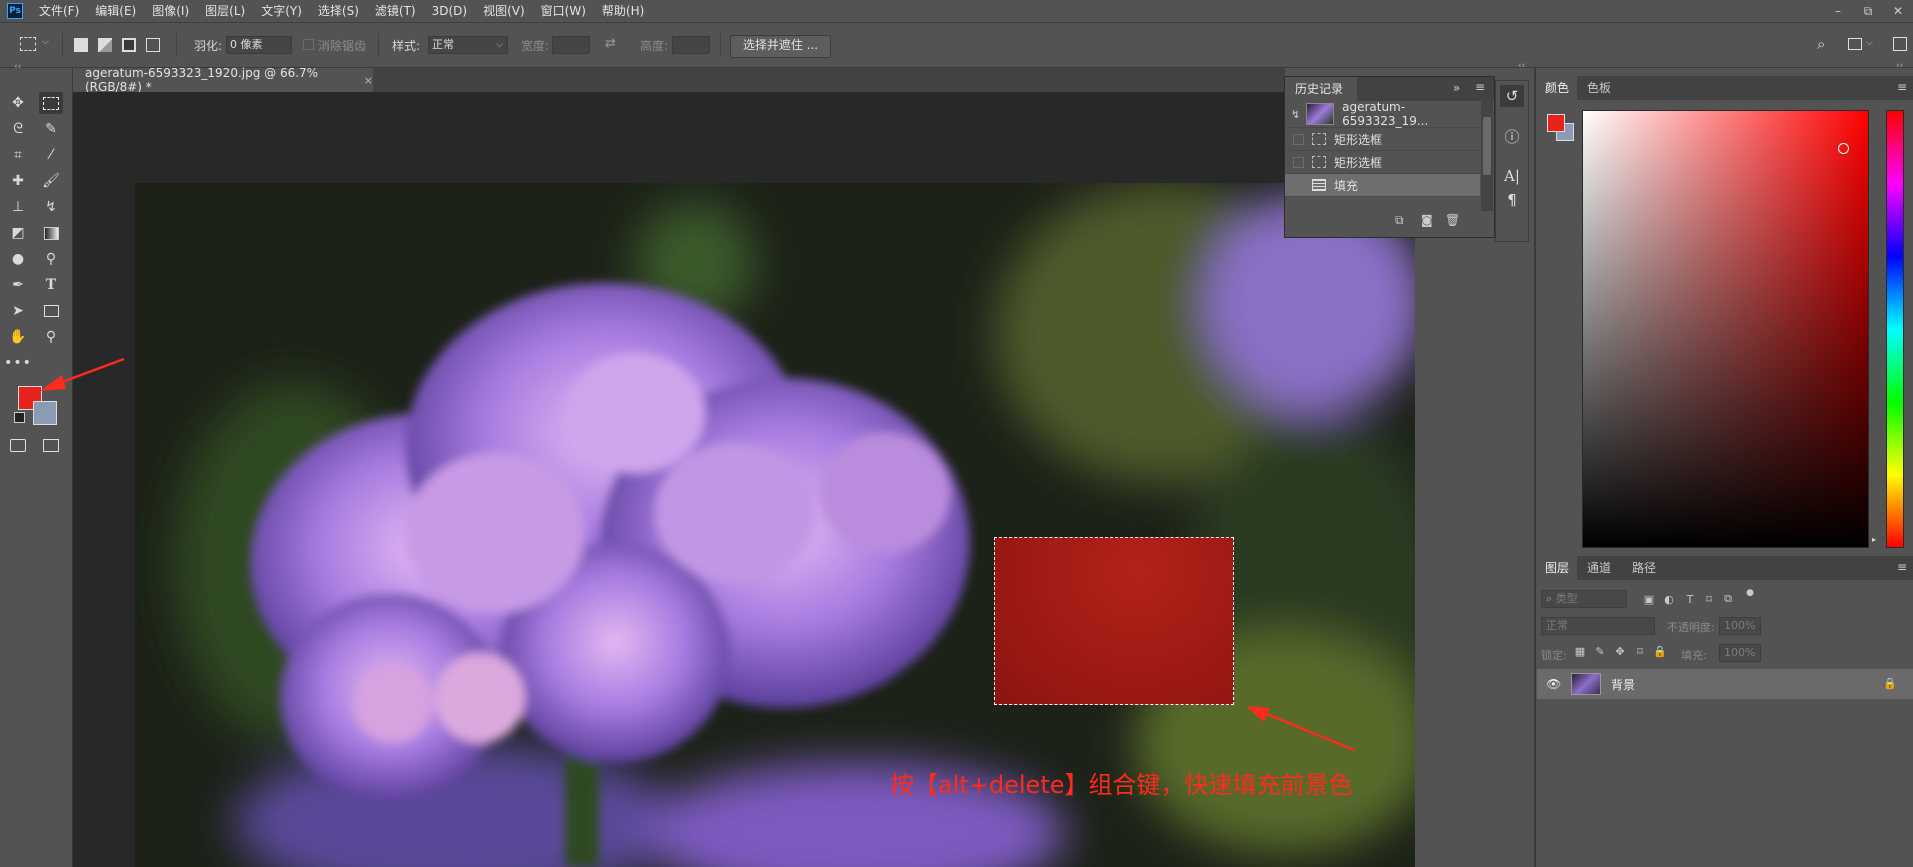 This screenshot has height=867, width=1913. Describe the element at coordinates (1580, 651) in the screenshot. I see `lock-transparent-icon: ▦` at that location.